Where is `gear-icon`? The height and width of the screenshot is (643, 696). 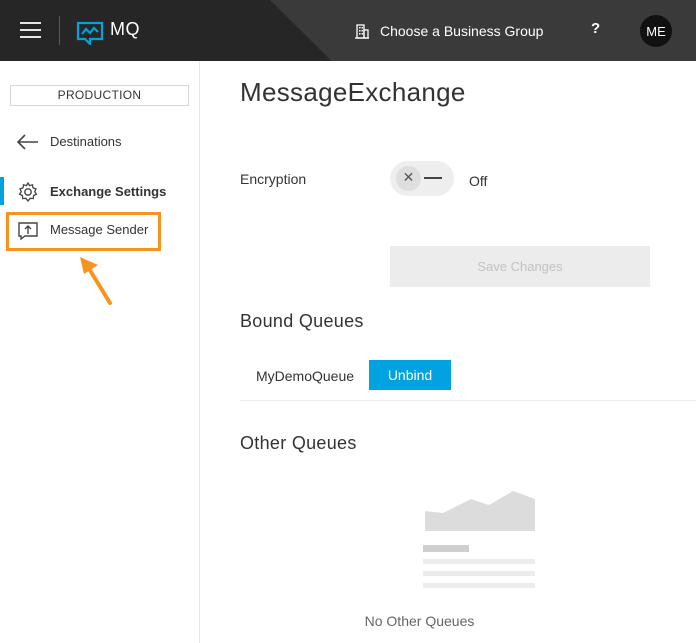
gear-icon is located at coordinates (28, 192).